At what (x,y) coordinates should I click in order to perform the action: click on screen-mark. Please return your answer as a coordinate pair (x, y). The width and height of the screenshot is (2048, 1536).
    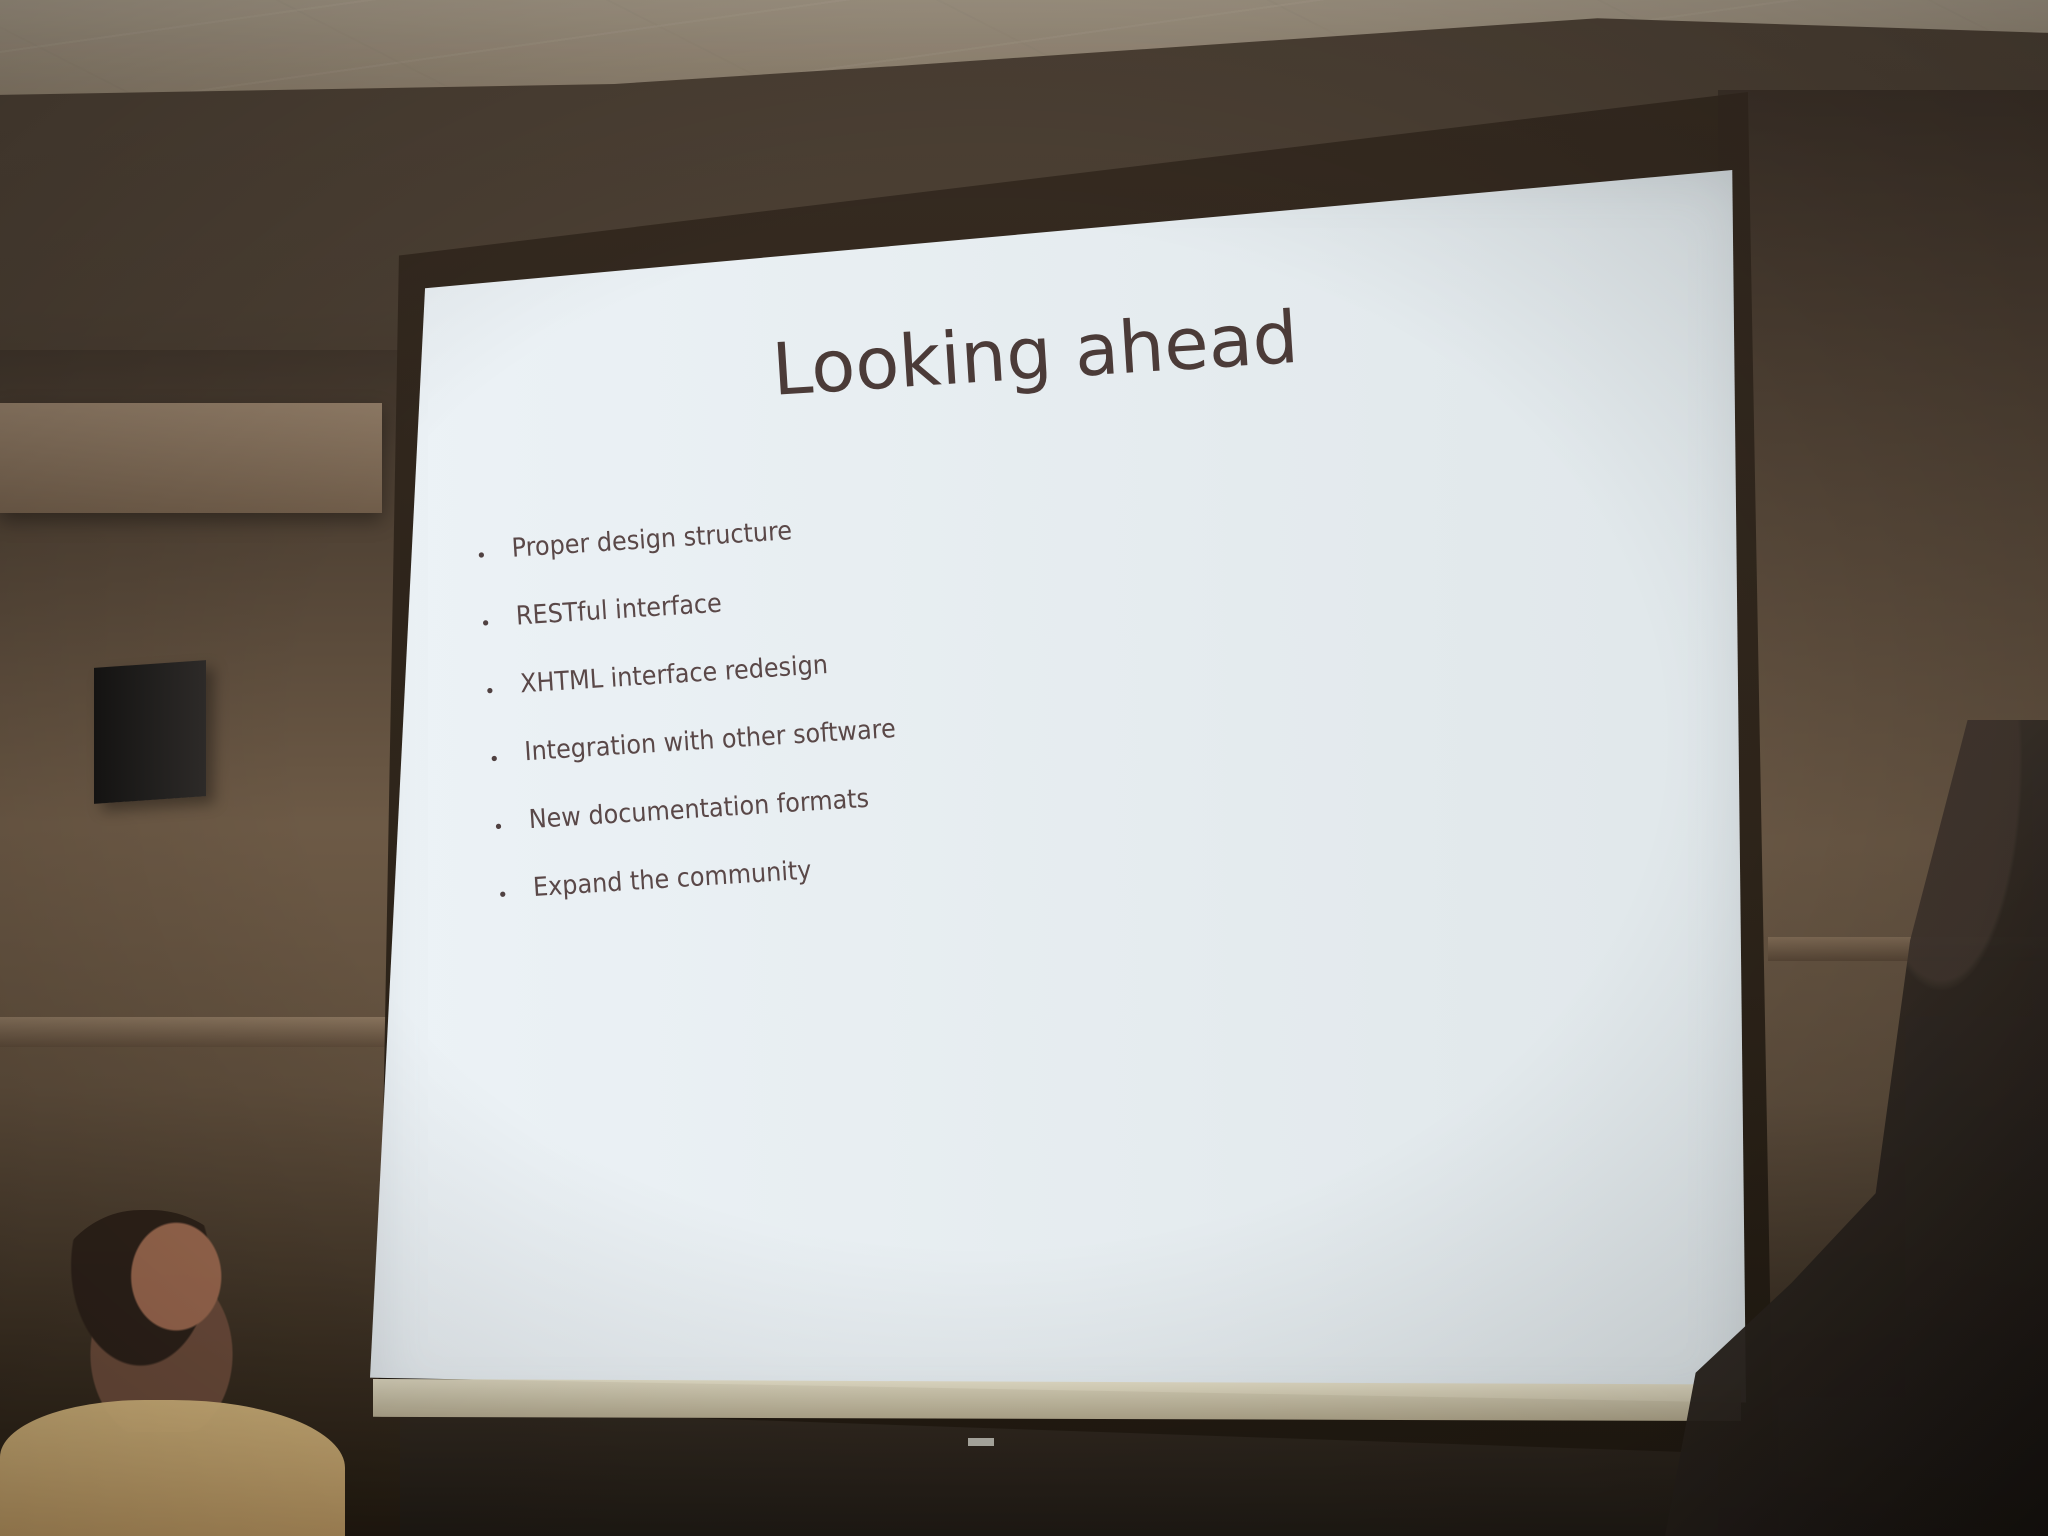
    Looking at the image, I should click on (981, 1442).